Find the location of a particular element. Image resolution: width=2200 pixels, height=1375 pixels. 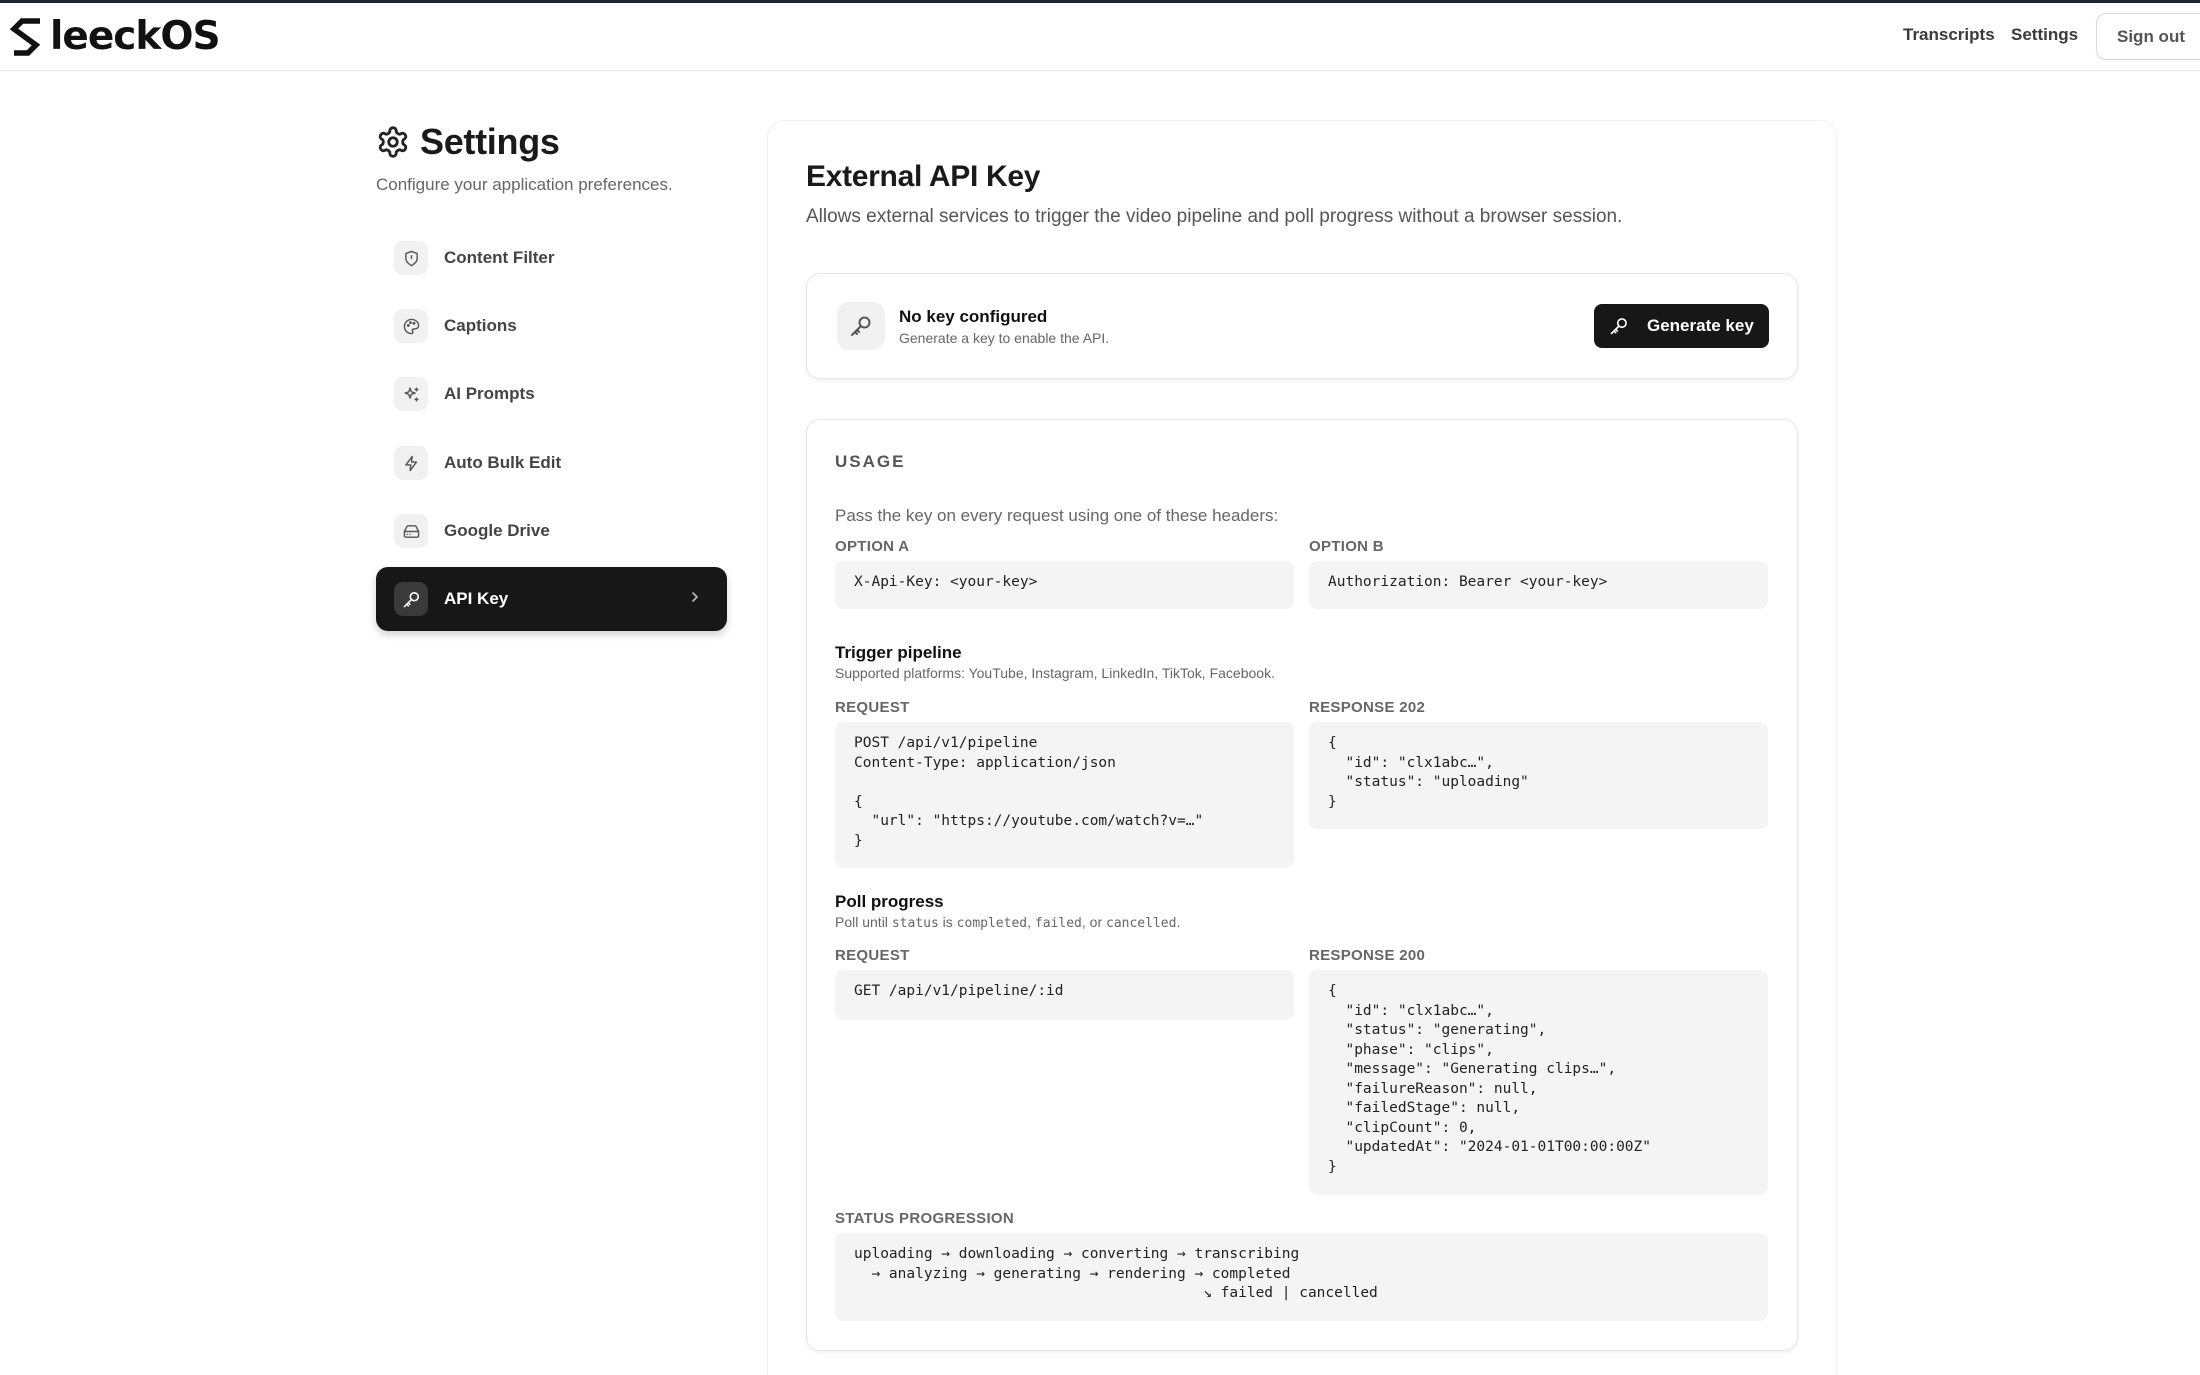

trigger-request-label: REQUEST is located at coordinates (872, 707).